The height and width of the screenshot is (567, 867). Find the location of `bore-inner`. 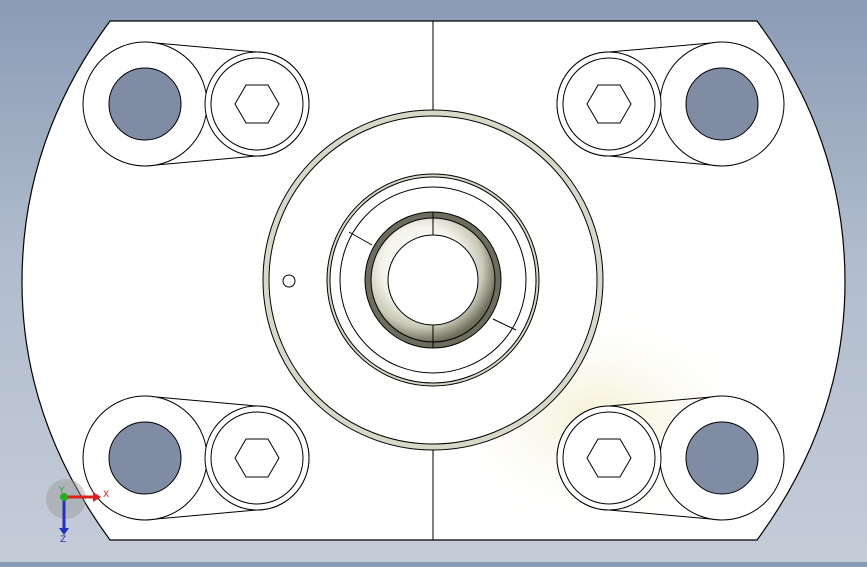

bore-inner is located at coordinates (433, 280).